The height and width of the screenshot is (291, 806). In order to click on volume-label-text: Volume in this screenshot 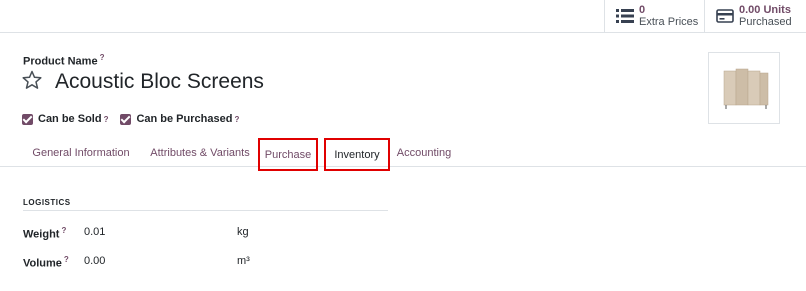, I will do `click(42, 263)`.